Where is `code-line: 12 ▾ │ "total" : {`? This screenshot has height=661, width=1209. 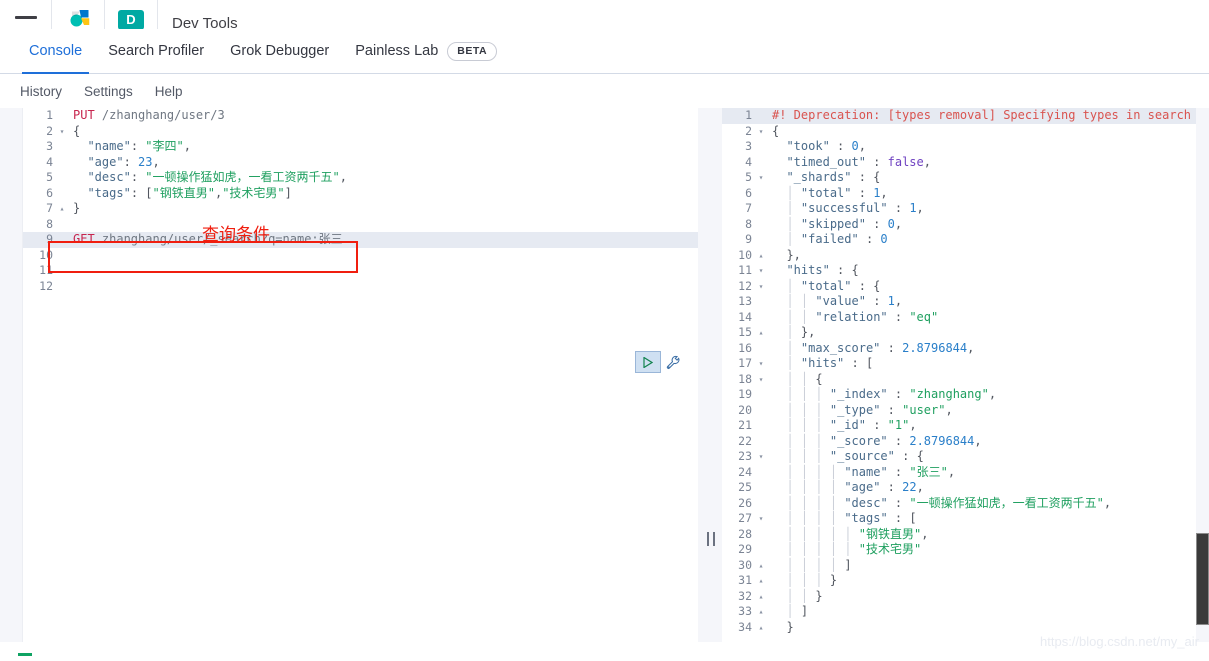 code-line: 12 ▾ │ "total" : { is located at coordinates (965, 287).